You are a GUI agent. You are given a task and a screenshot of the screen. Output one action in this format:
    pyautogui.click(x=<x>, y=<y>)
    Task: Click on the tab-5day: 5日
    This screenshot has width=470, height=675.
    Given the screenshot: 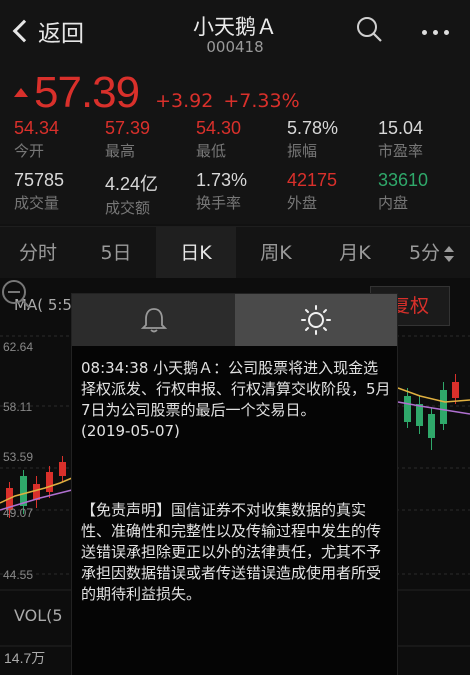 What is the action you would take?
    pyautogui.click(x=116, y=253)
    